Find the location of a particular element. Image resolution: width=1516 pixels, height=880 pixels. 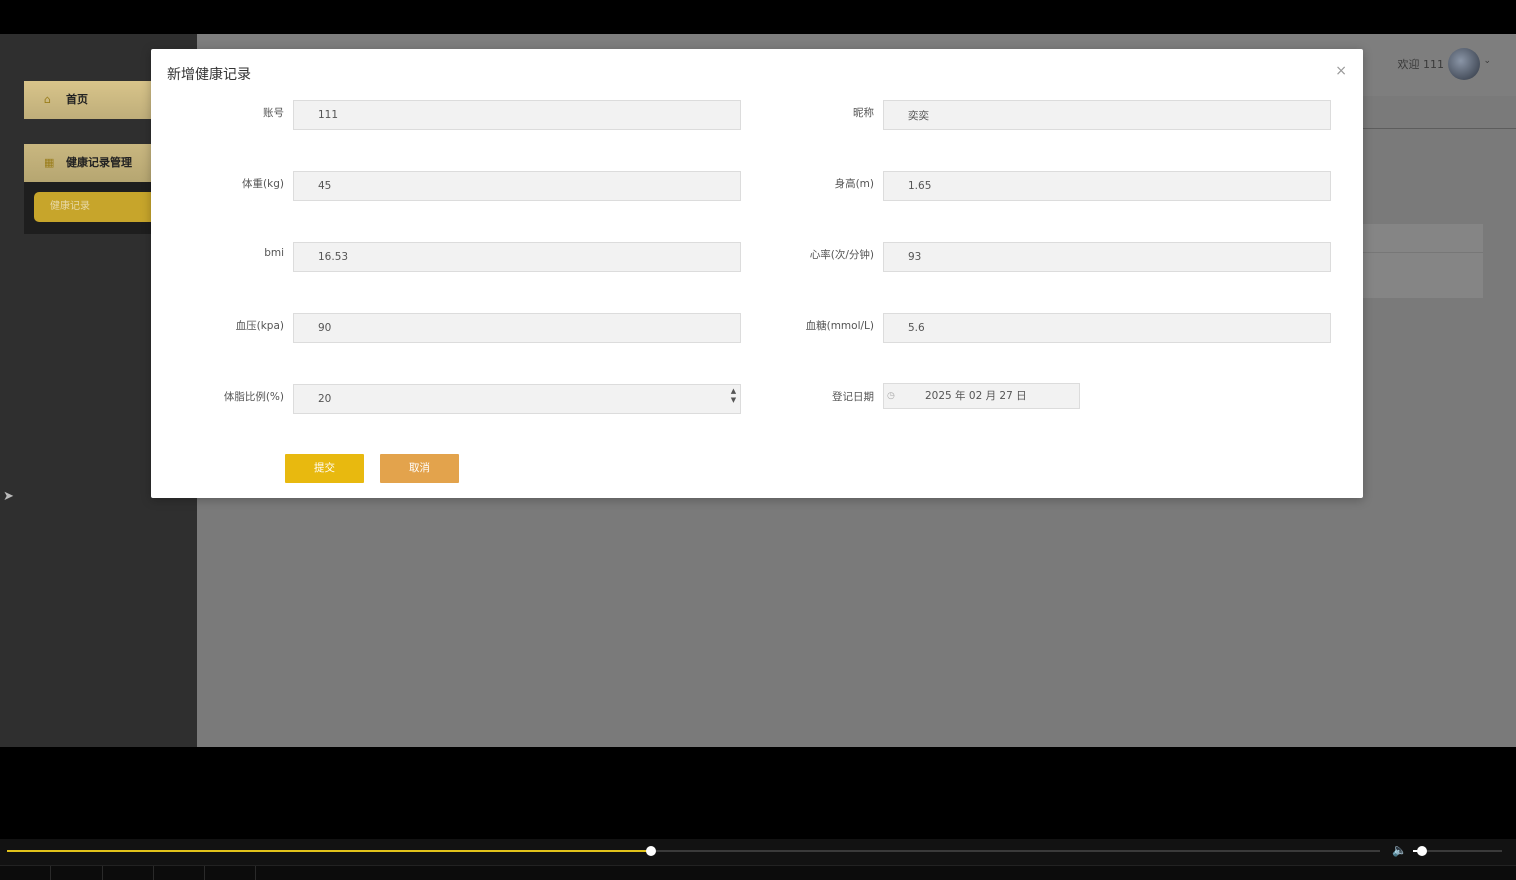

grid-icon: ▦ is located at coordinates (49, 162).